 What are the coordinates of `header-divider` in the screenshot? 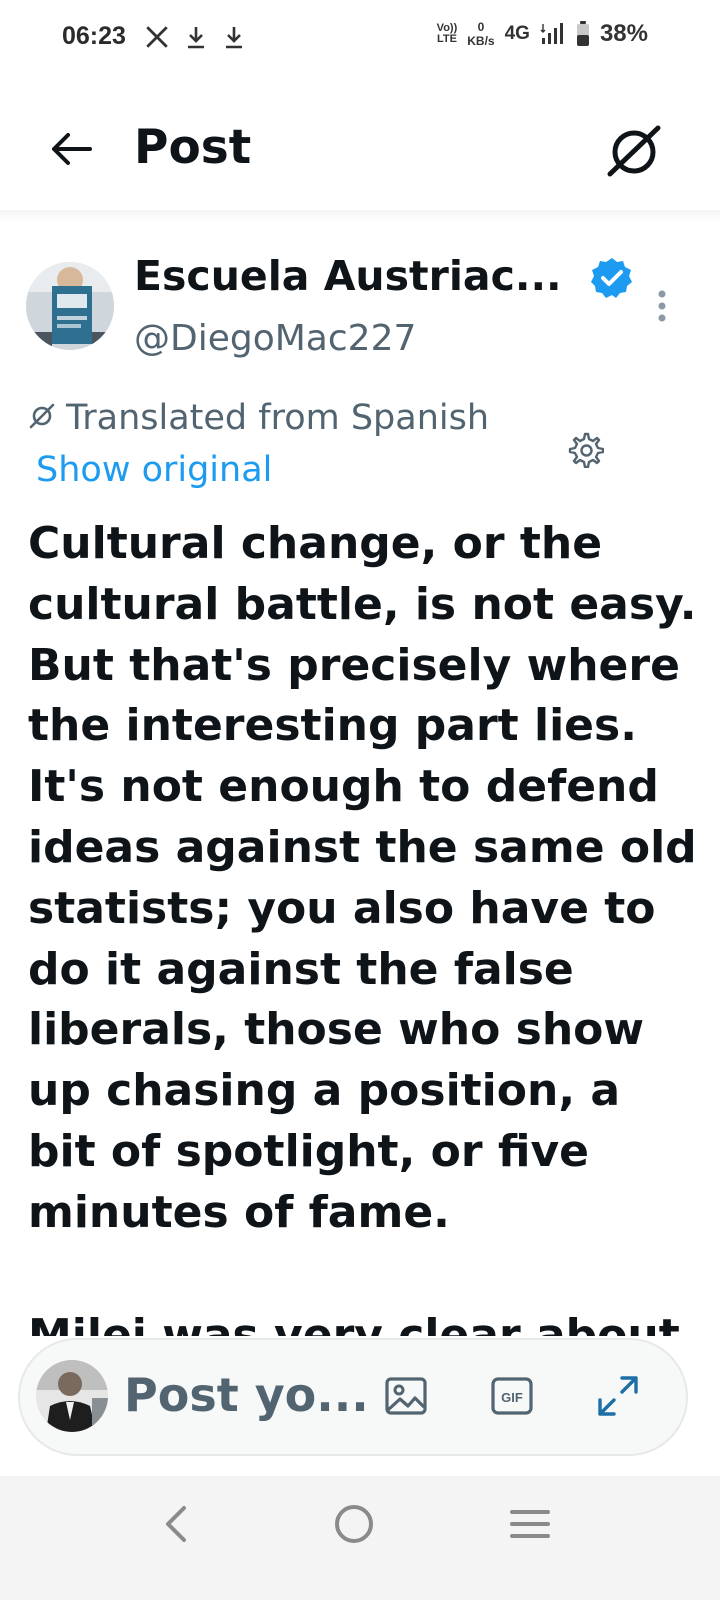 It's located at (360, 216).